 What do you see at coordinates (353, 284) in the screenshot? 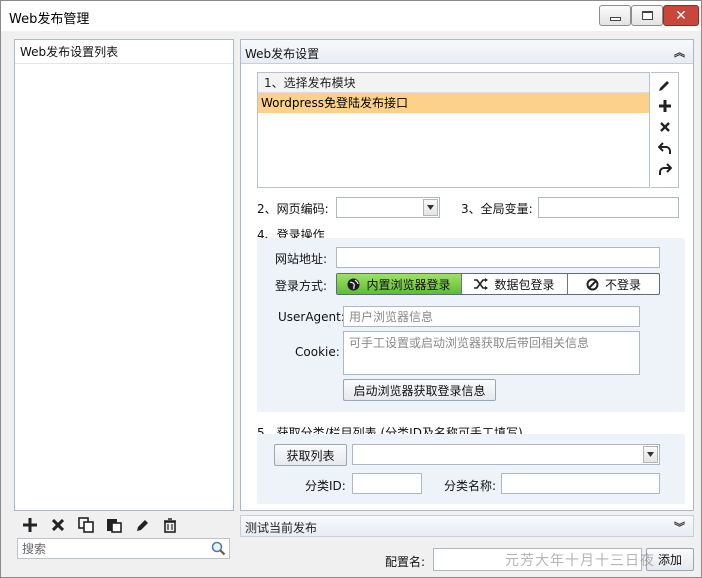
I see `globe-icon` at bounding box center [353, 284].